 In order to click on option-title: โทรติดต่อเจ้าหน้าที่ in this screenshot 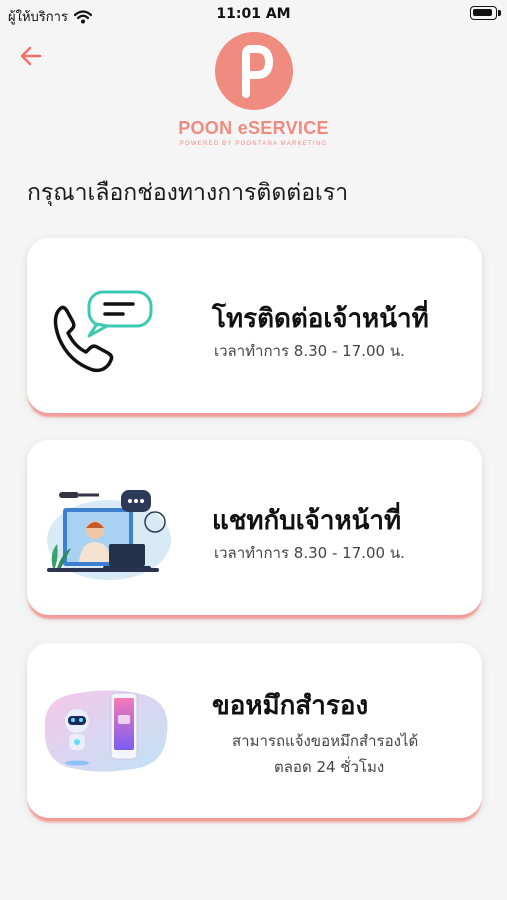, I will do `click(320, 319)`.